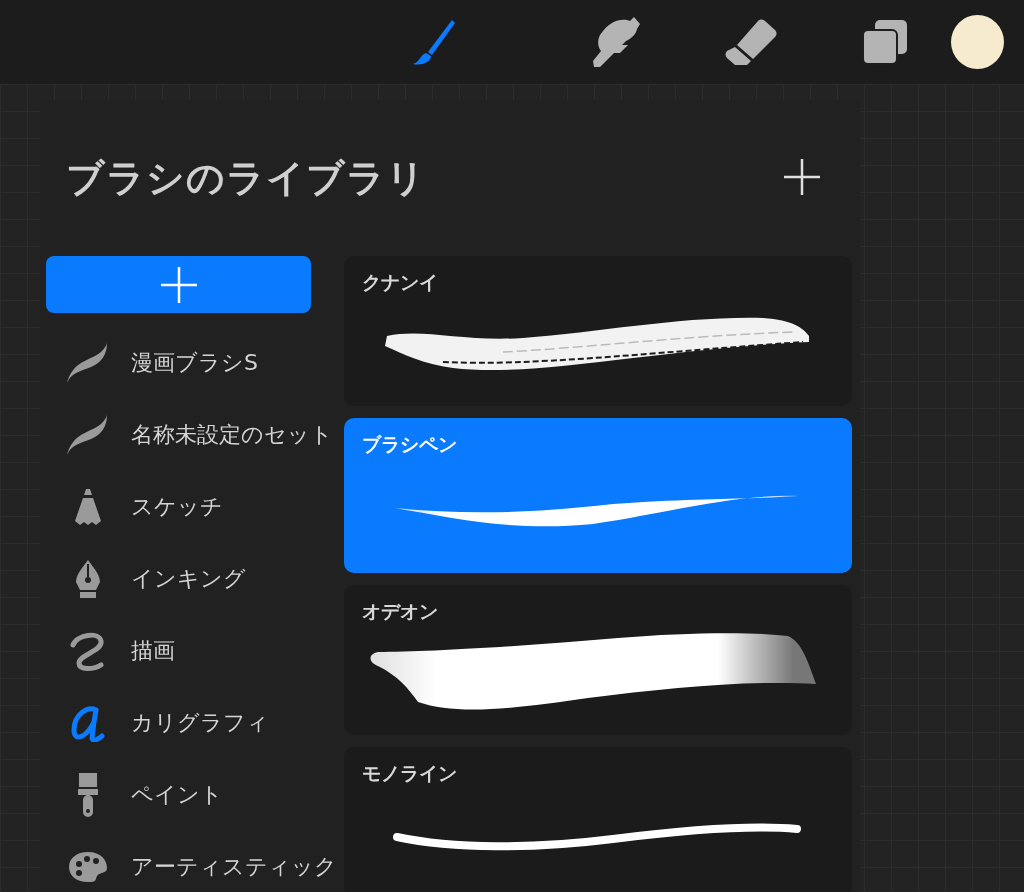  I want to click on brush-card: モノライン, so click(598, 819).